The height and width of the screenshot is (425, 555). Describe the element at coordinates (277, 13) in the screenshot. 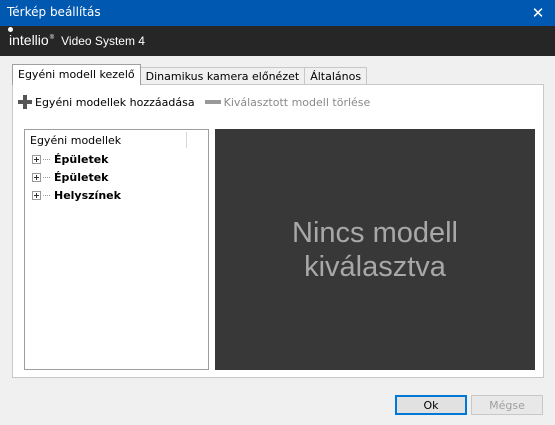

I see `title-bar: Térkép beállítás ✕` at that location.